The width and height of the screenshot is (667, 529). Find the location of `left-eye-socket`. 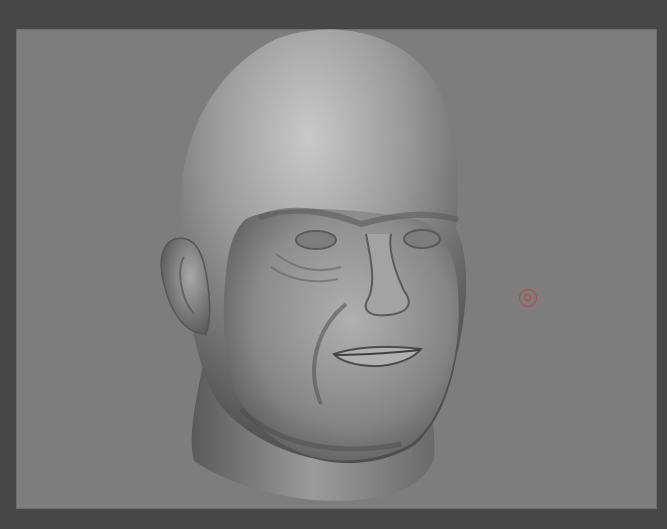

left-eye-socket is located at coordinates (316, 240).